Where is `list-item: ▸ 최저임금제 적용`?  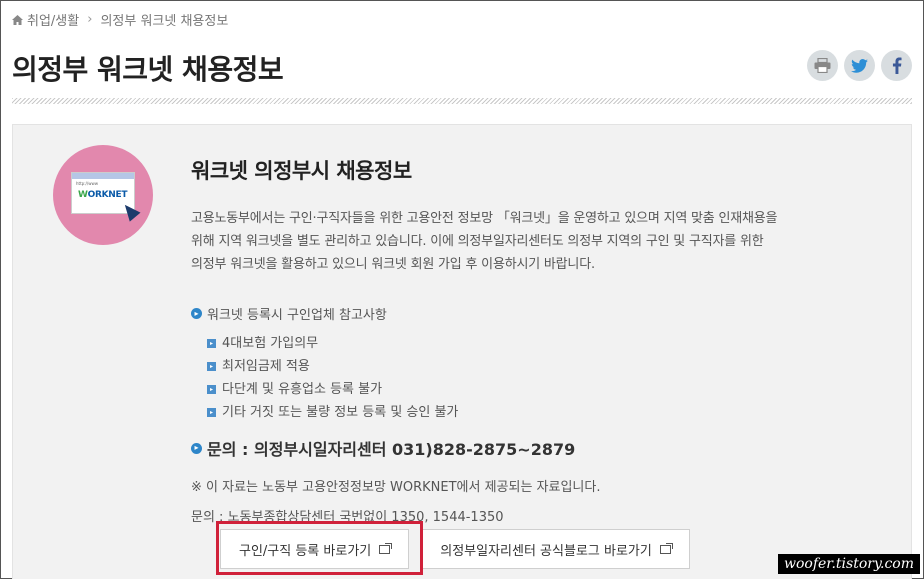
list-item: ▸ 최저임금제 적용 is located at coordinates (529, 366).